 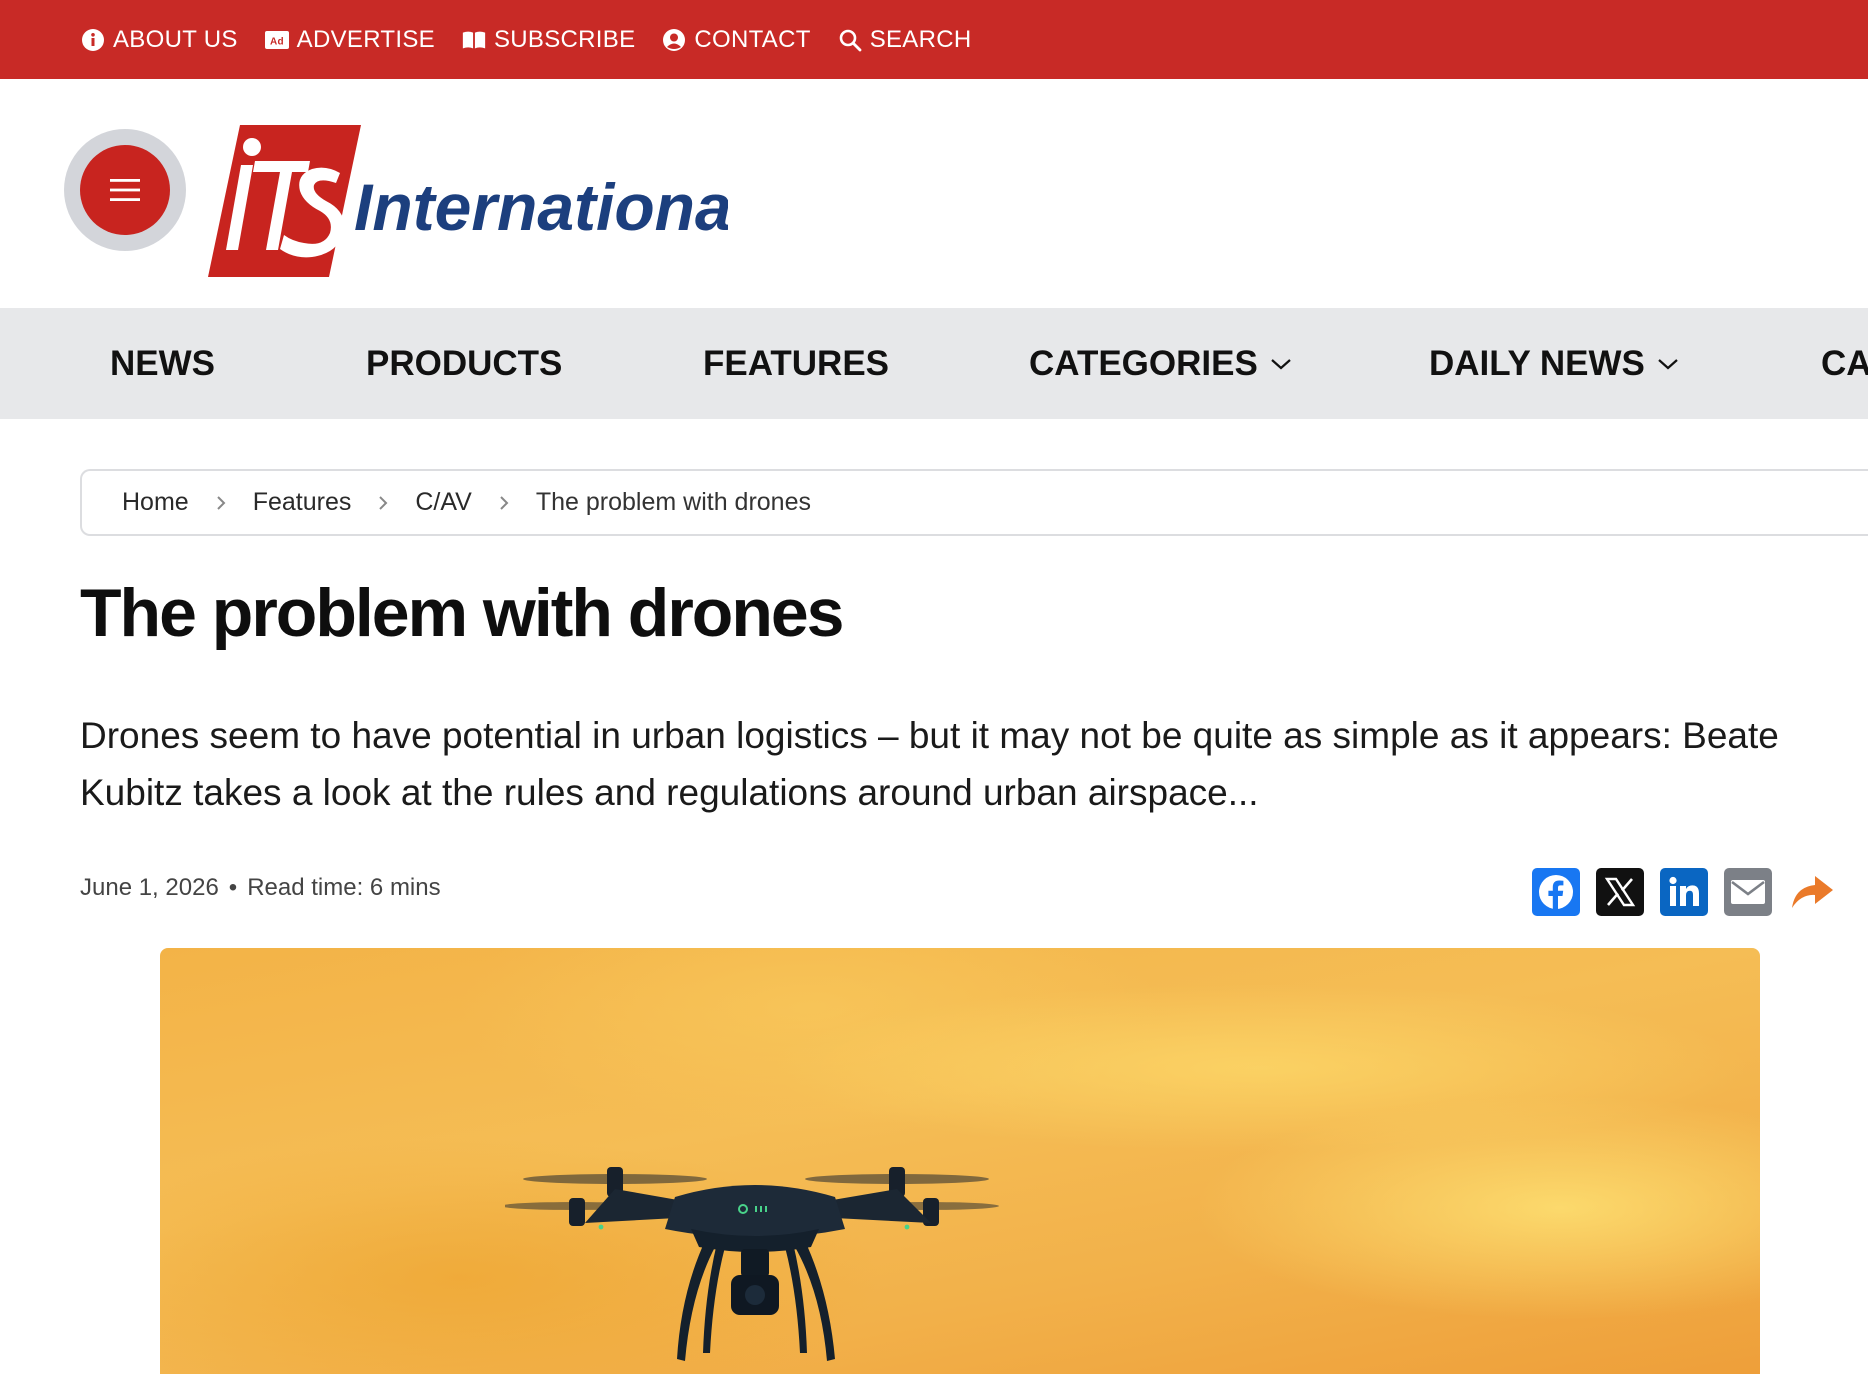 I want to click on its-logo-mark: International, so click(x=480, y=201).